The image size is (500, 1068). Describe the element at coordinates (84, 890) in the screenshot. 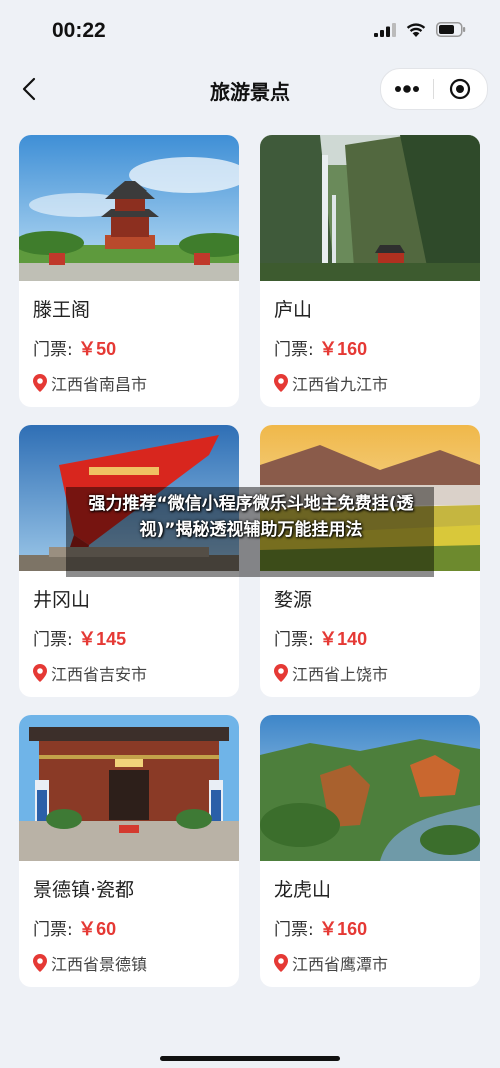

I see `attraction-name: 景德镇·瓷都` at that location.